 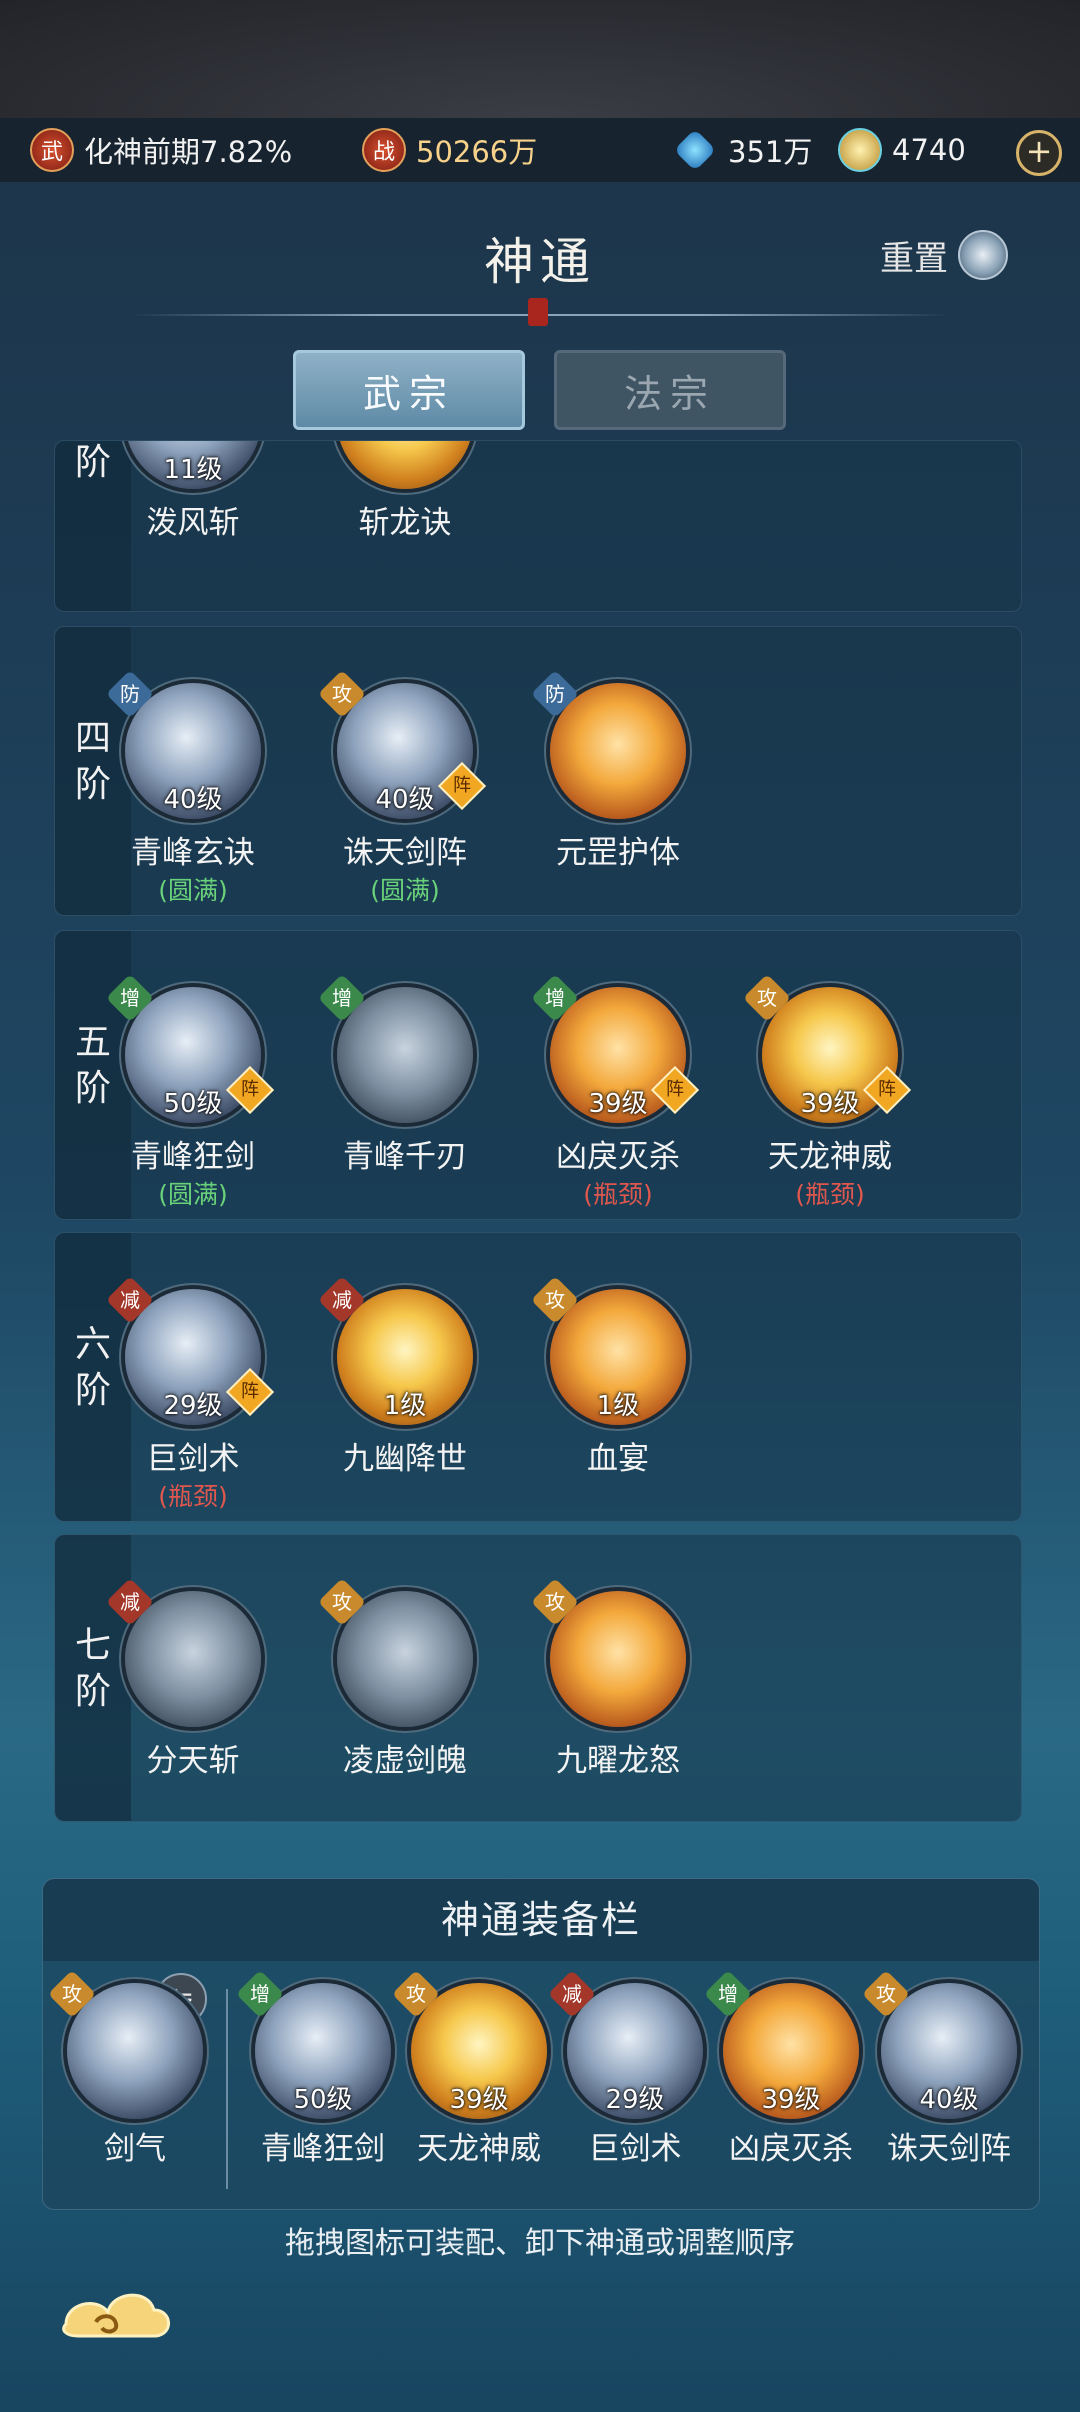 I want to click on realm-progress: 武 化神前期7.82%, so click(x=161, y=150).